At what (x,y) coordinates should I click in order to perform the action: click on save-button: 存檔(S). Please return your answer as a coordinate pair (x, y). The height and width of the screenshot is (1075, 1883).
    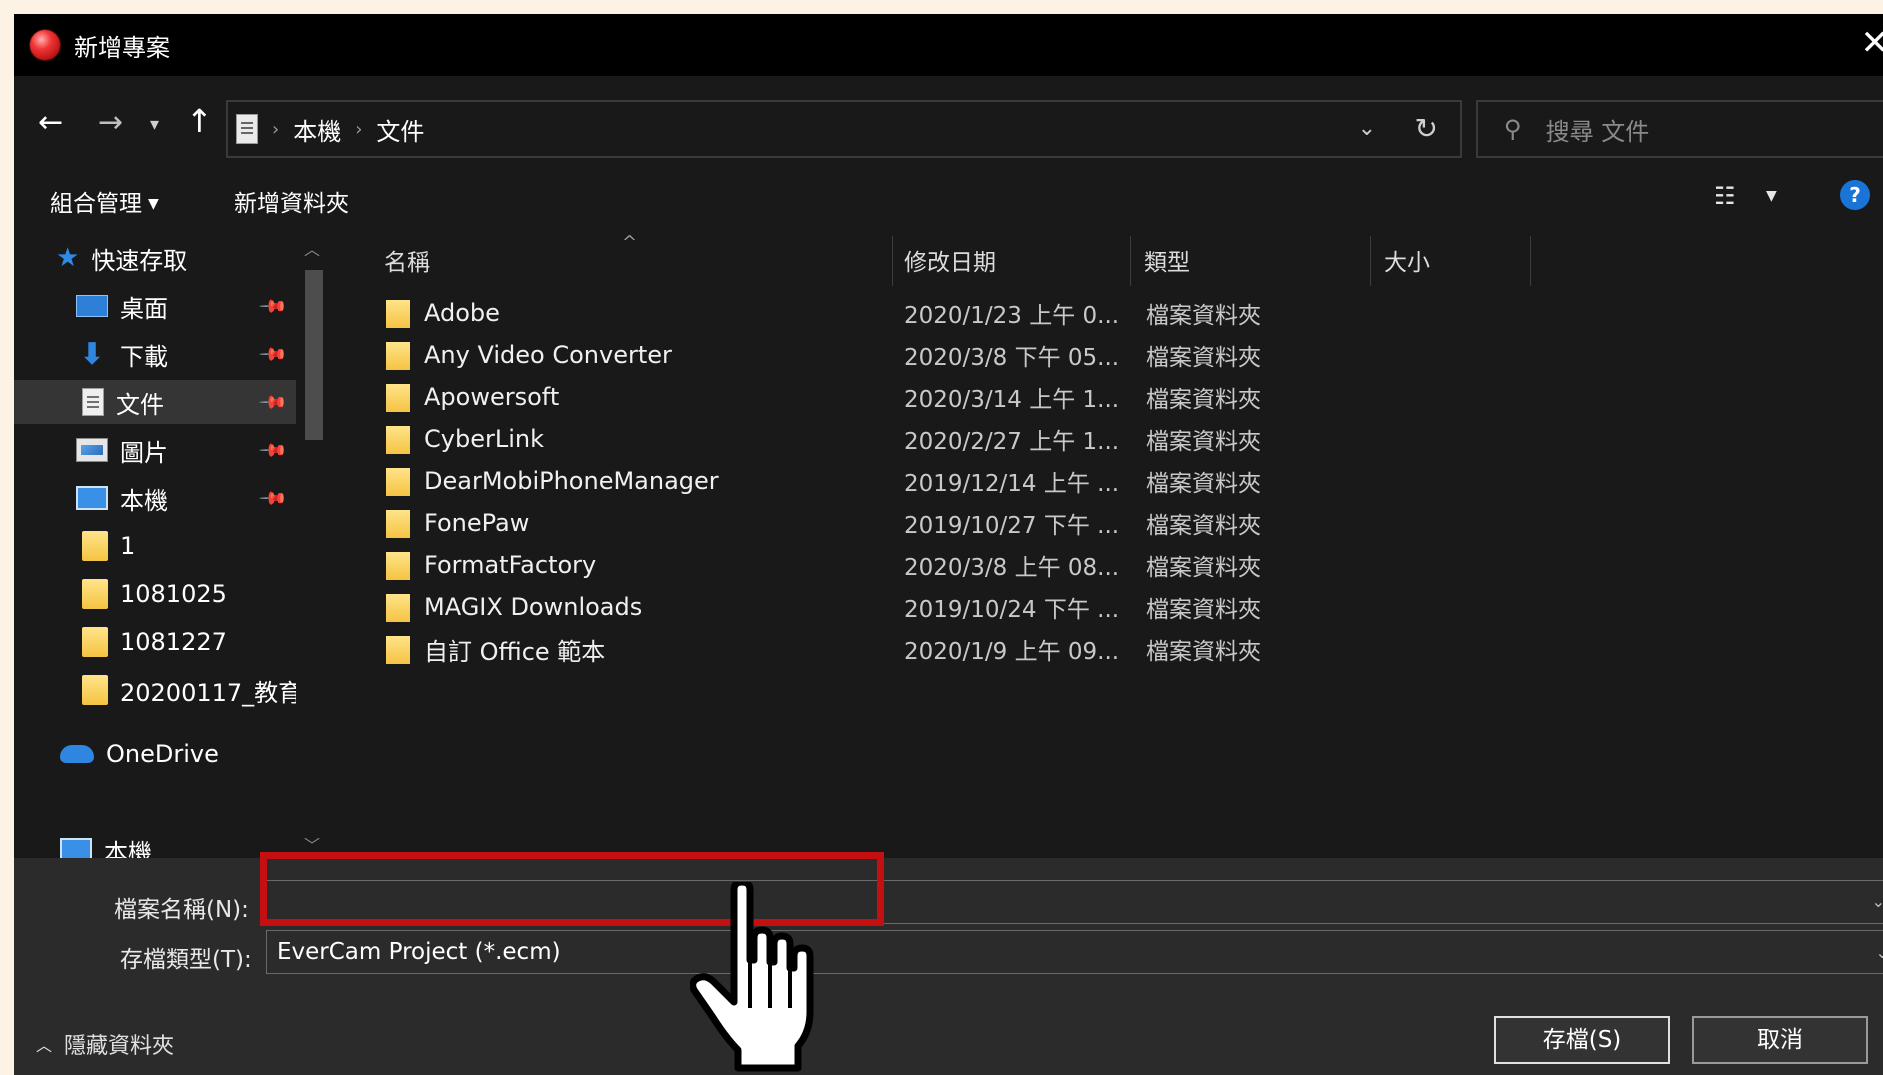
    Looking at the image, I should click on (1582, 1040).